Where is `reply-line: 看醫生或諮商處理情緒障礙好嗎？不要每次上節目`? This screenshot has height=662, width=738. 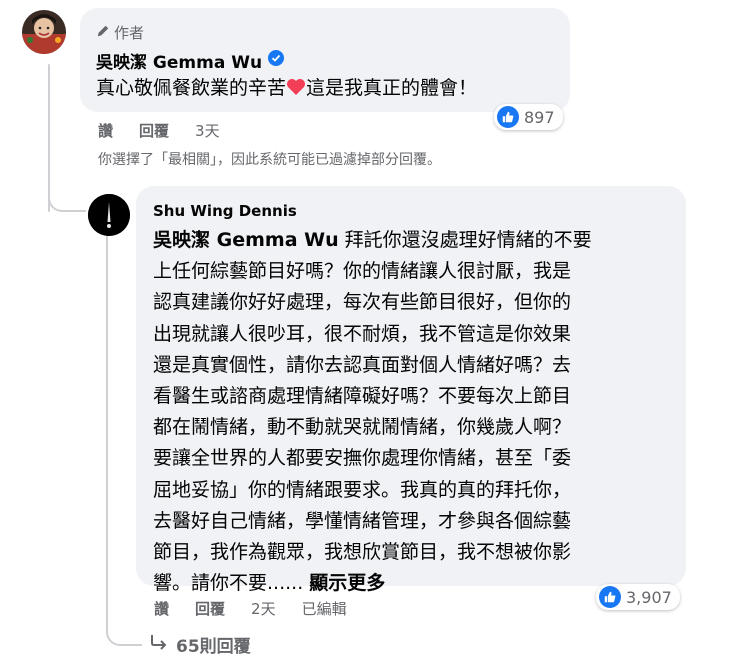 reply-line: 看醫生或諮商處理情緒障礙好嗎？不要每次上節目 is located at coordinates (362, 396).